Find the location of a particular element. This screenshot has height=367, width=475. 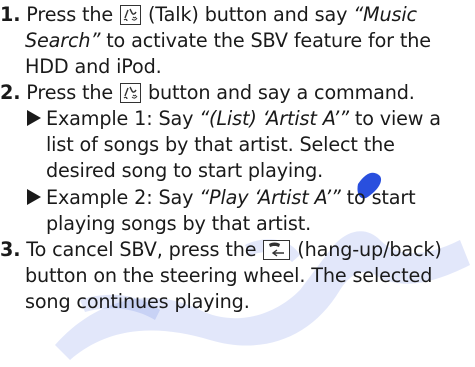

text-run: to view a is located at coordinates (397, 118).